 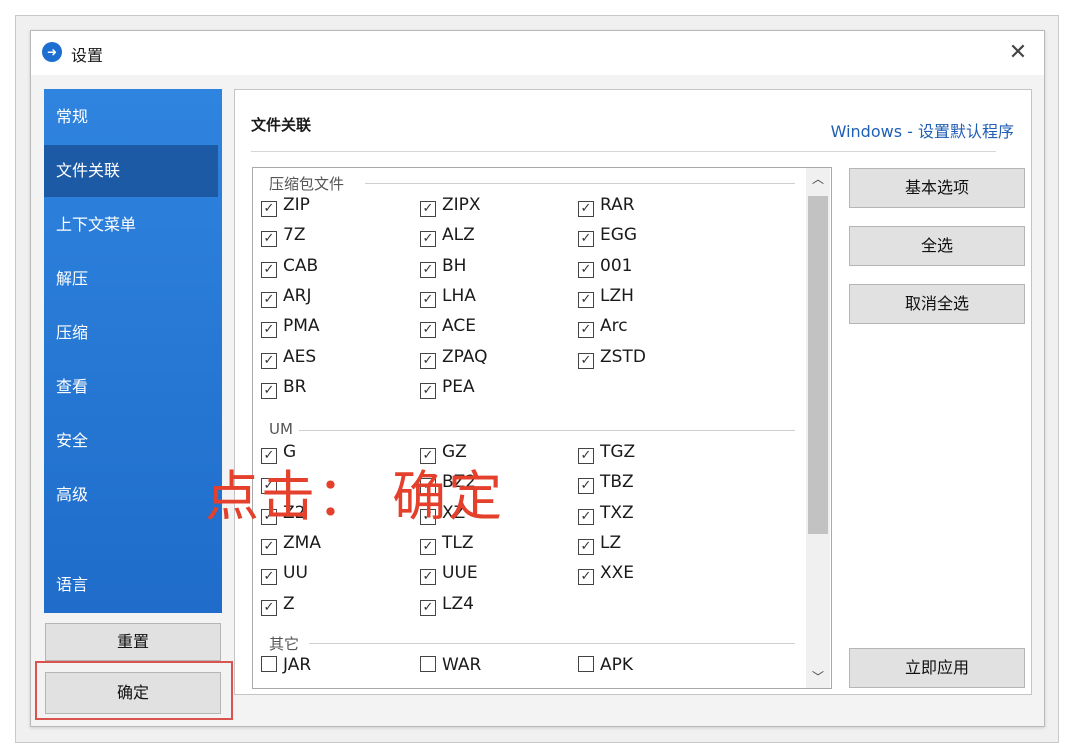 What do you see at coordinates (283, 387) in the screenshot?
I see `file-type-checkbox: ✓ BR` at bounding box center [283, 387].